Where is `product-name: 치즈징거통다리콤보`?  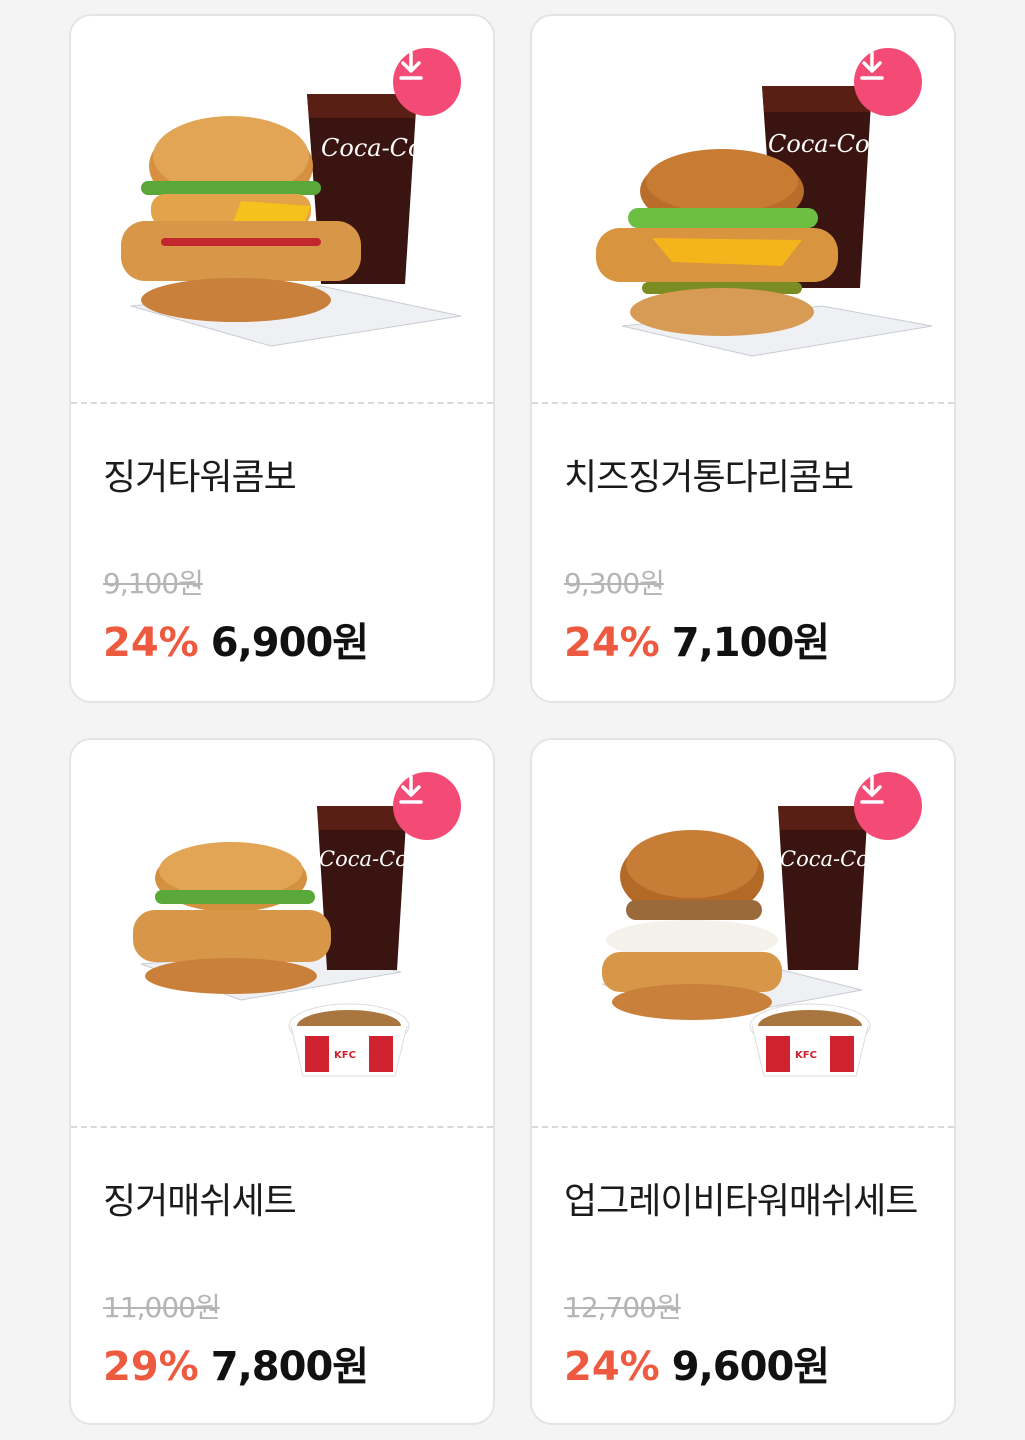 product-name: 치즈징거통다리콤보 is located at coordinates (709, 477).